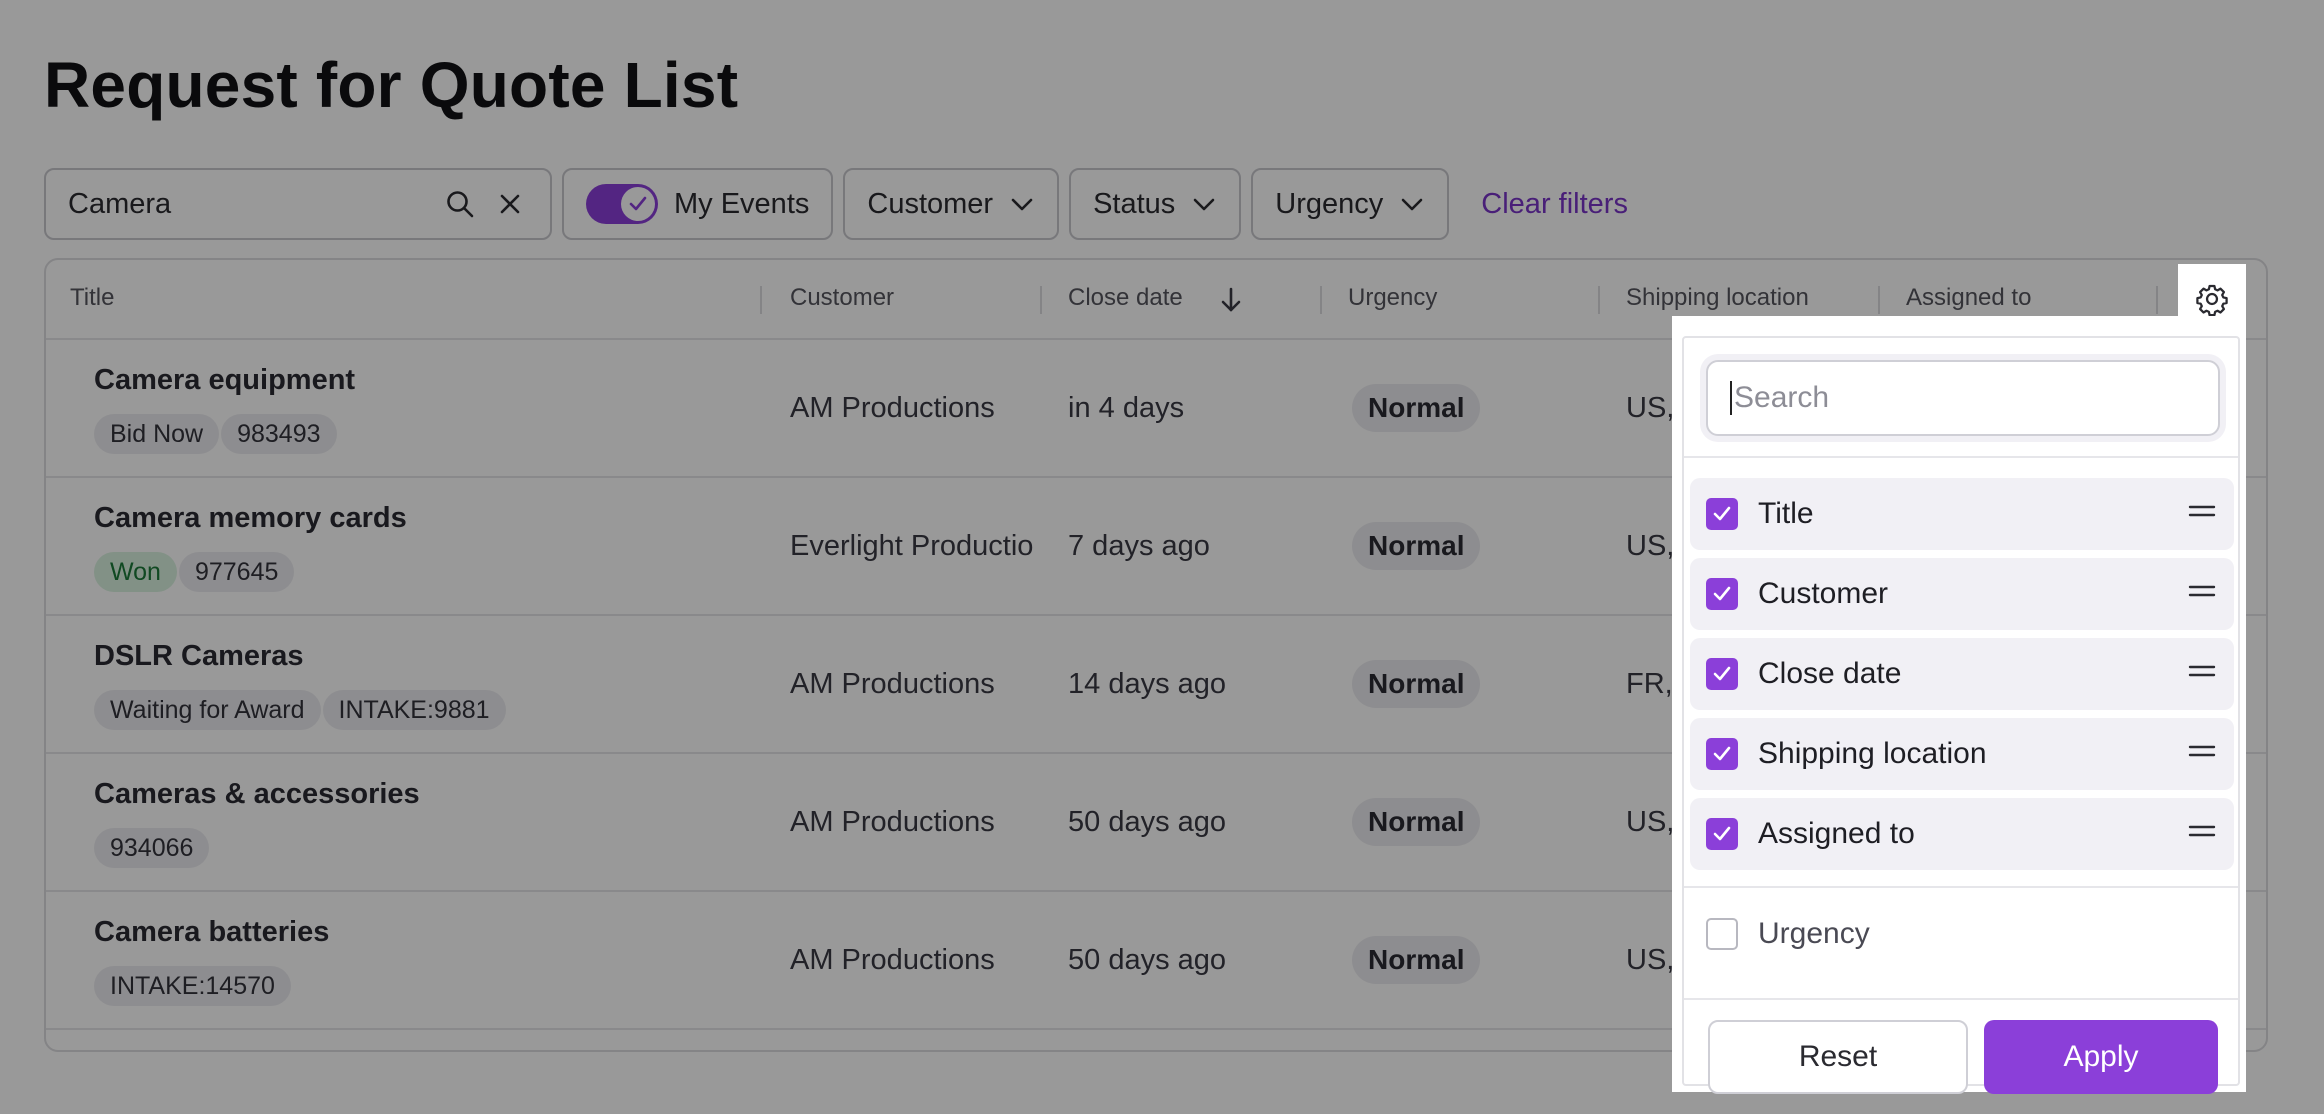 Image resolution: width=2324 pixels, height=1114 pixels. What do you see at coordinates (1786, 513) in the screenshot?
I see `column-option-label: Title` at bounding box center [1786, 513].